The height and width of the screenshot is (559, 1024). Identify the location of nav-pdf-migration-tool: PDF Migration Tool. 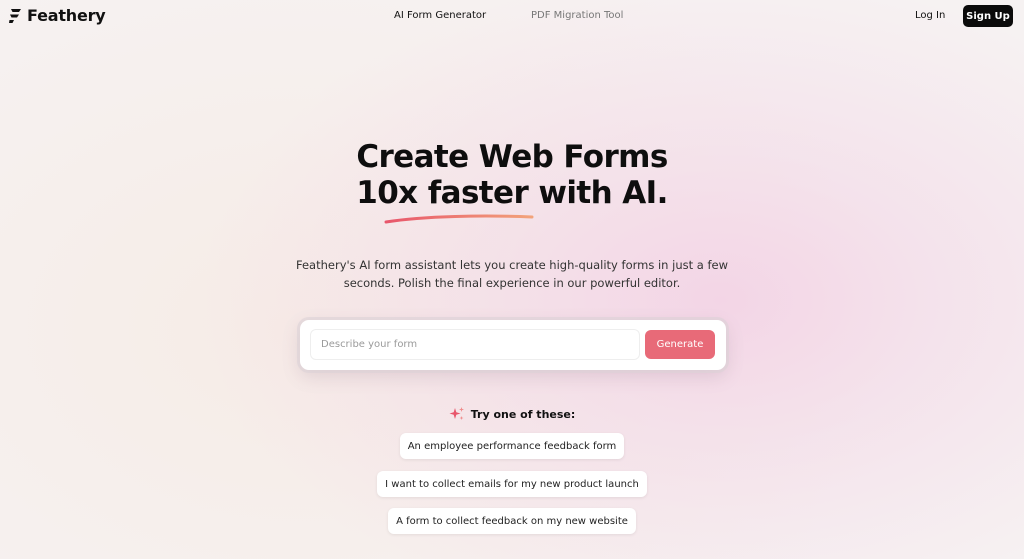
(577, 15).